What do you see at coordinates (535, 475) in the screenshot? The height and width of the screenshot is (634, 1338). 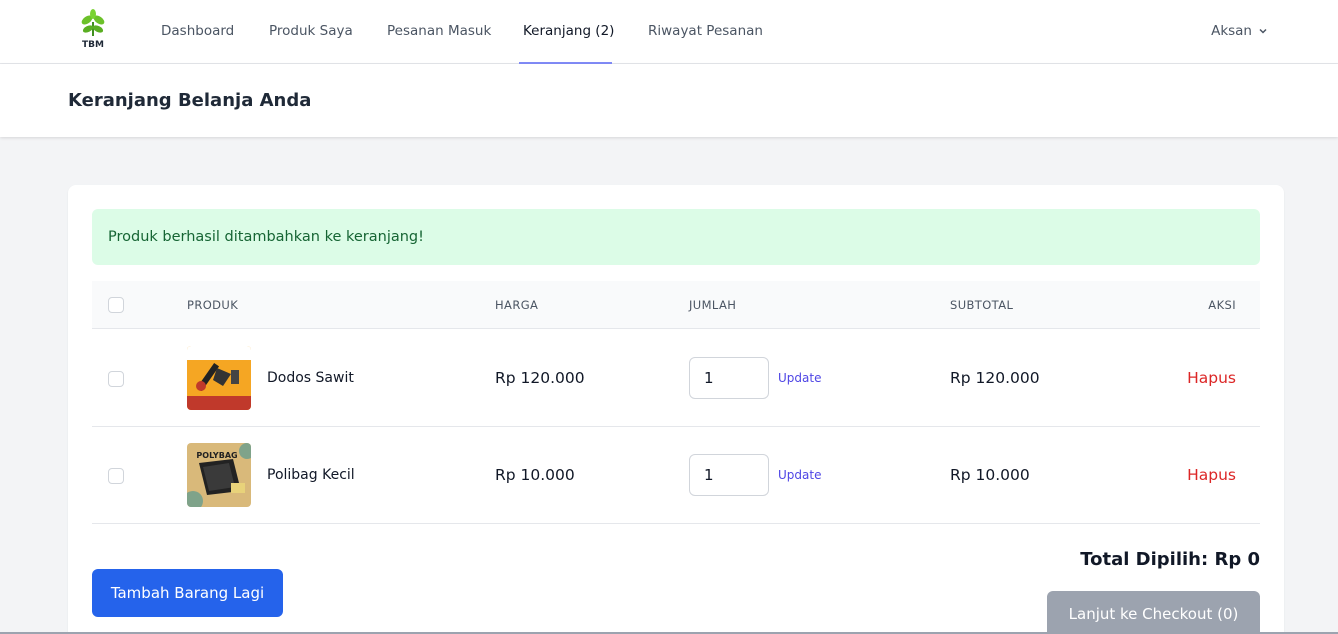 I see `product-price: Rp 10.000` at bounding box center [535, 475].